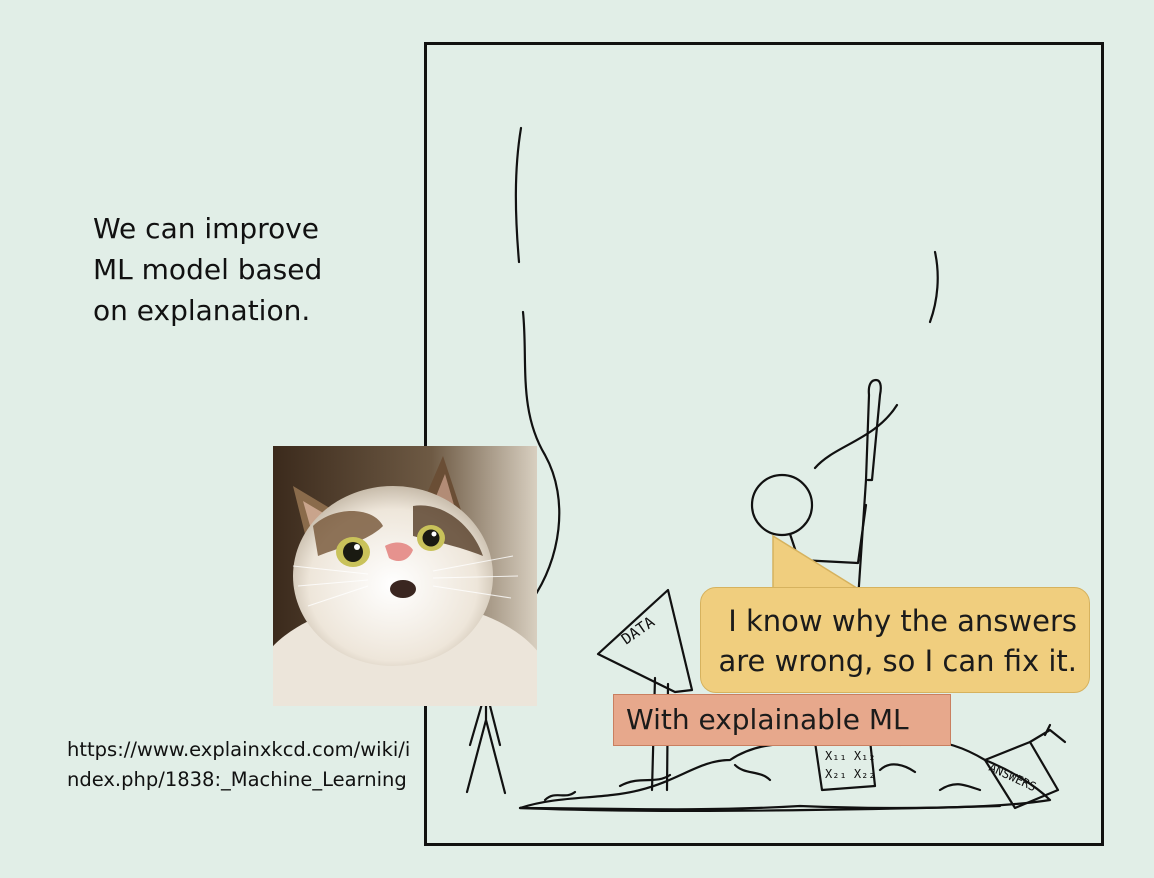 This screenshot has width=1154, height=878. What do you see at coordinates (405, 576) in the screenshot?
I see `surprised-cat-photo` at bounding box center [405, 576].